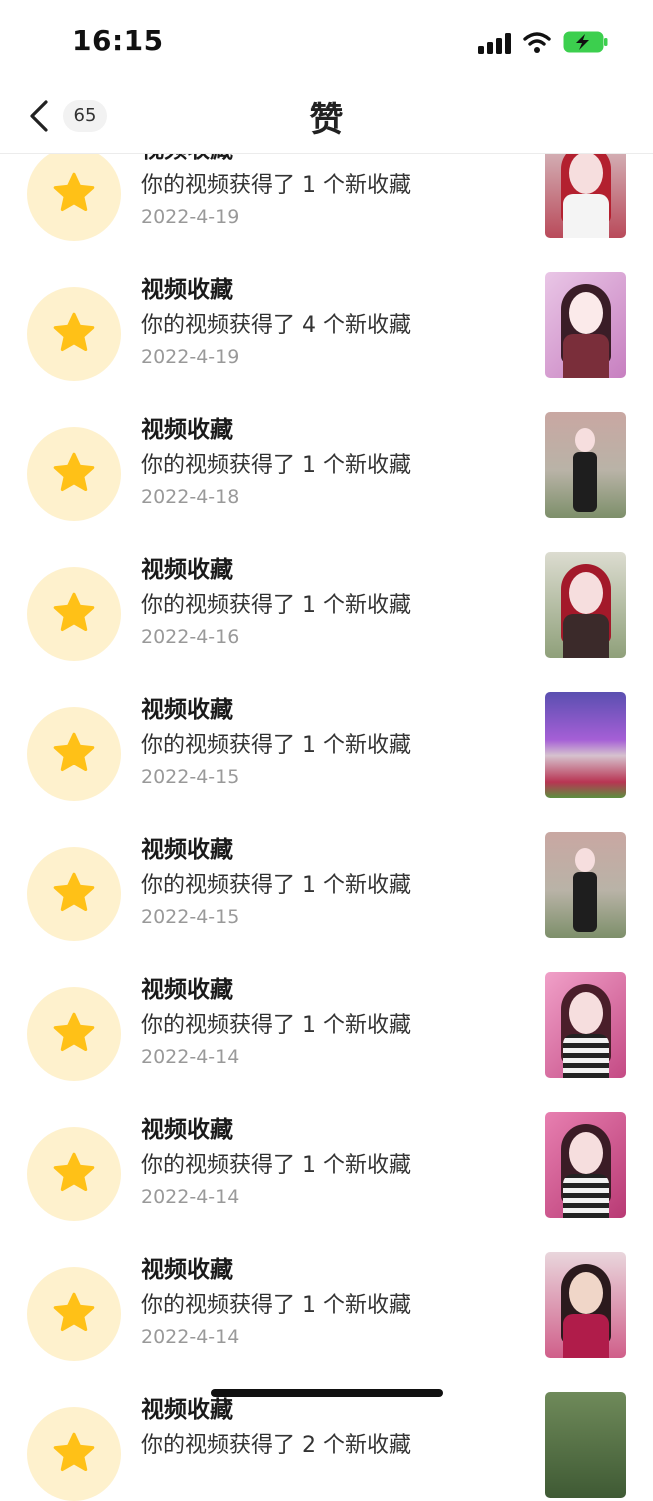  Describe the element at coordinates (190, 637) in the screenshot. I see `item-date: 2022-4-16` at that location.